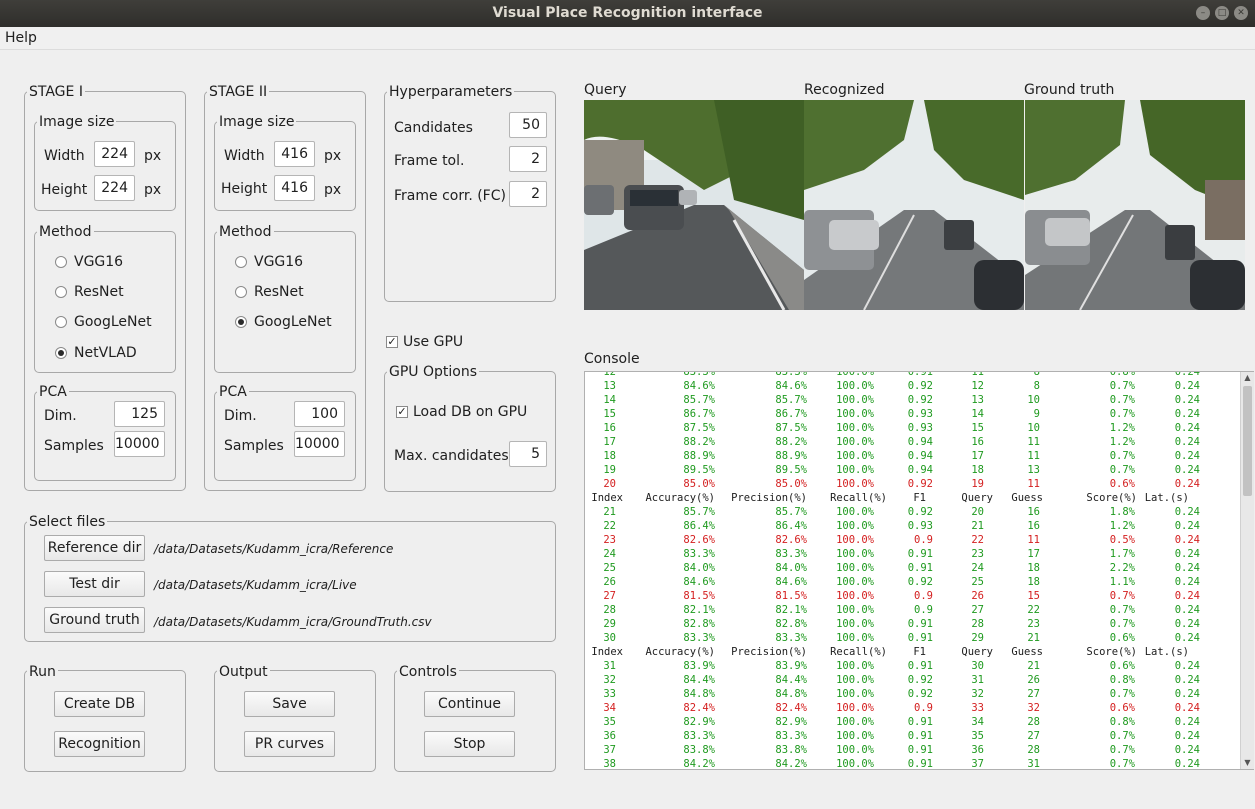 This screenshot has width=1255, height=809. I want to click on stage1-radio-netvlad, so click(61, 353).